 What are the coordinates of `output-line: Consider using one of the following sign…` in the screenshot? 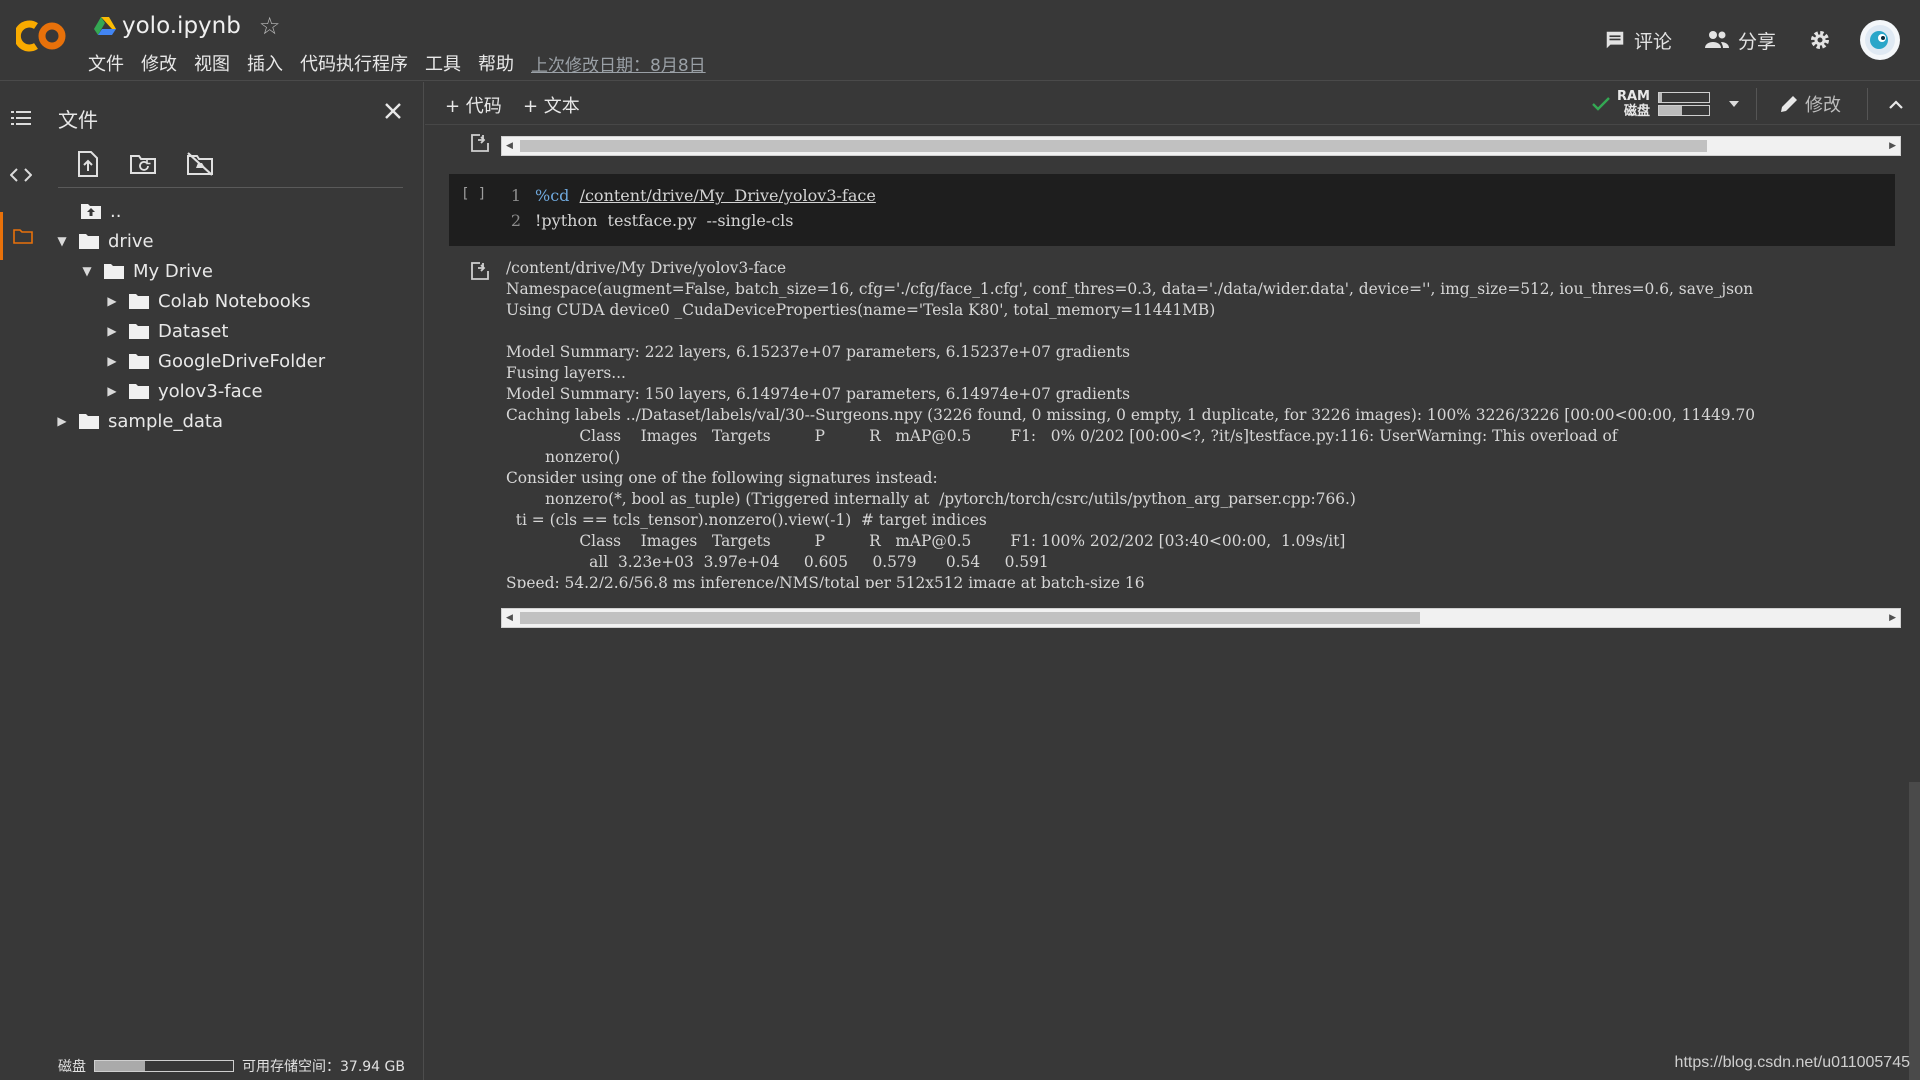 It's located at (722, 478).